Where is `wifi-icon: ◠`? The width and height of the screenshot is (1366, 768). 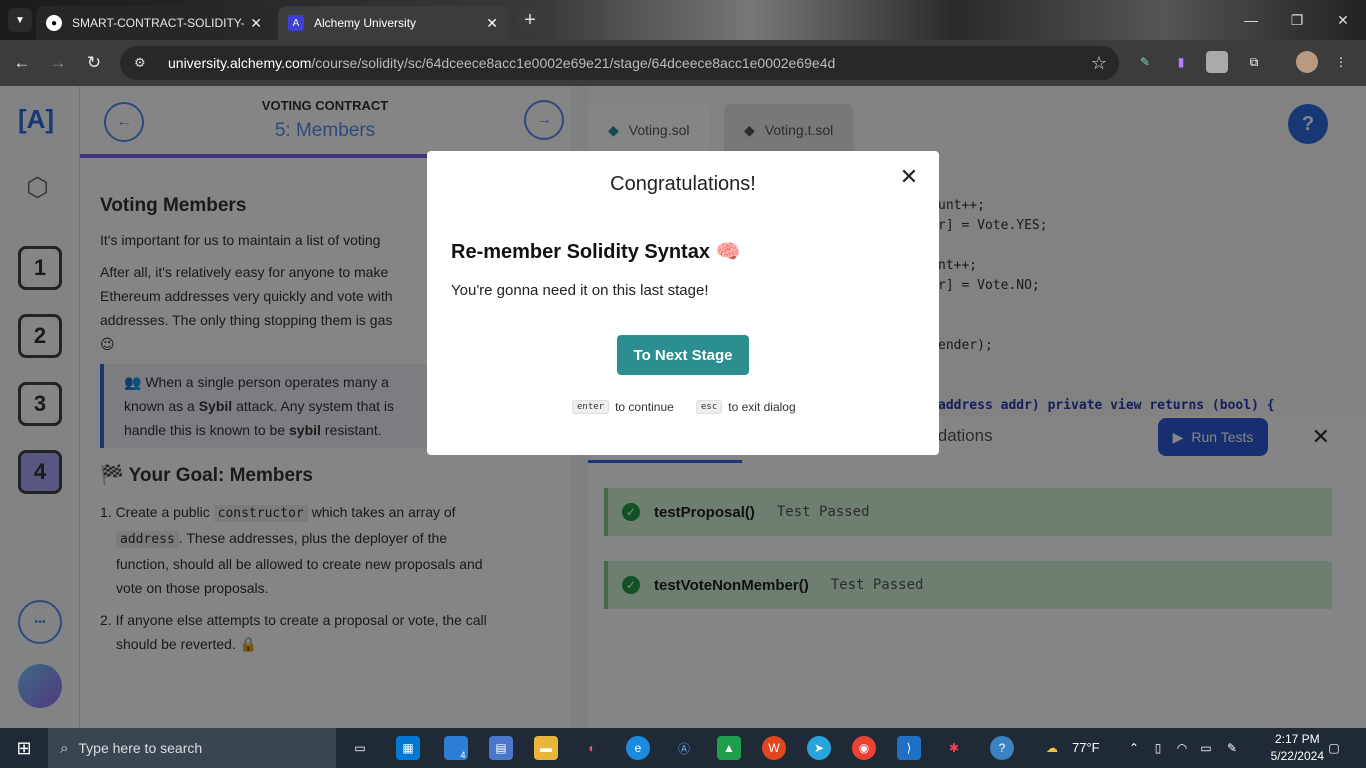 wifi-icon: ◠ is located at coordinates (1182, 748).